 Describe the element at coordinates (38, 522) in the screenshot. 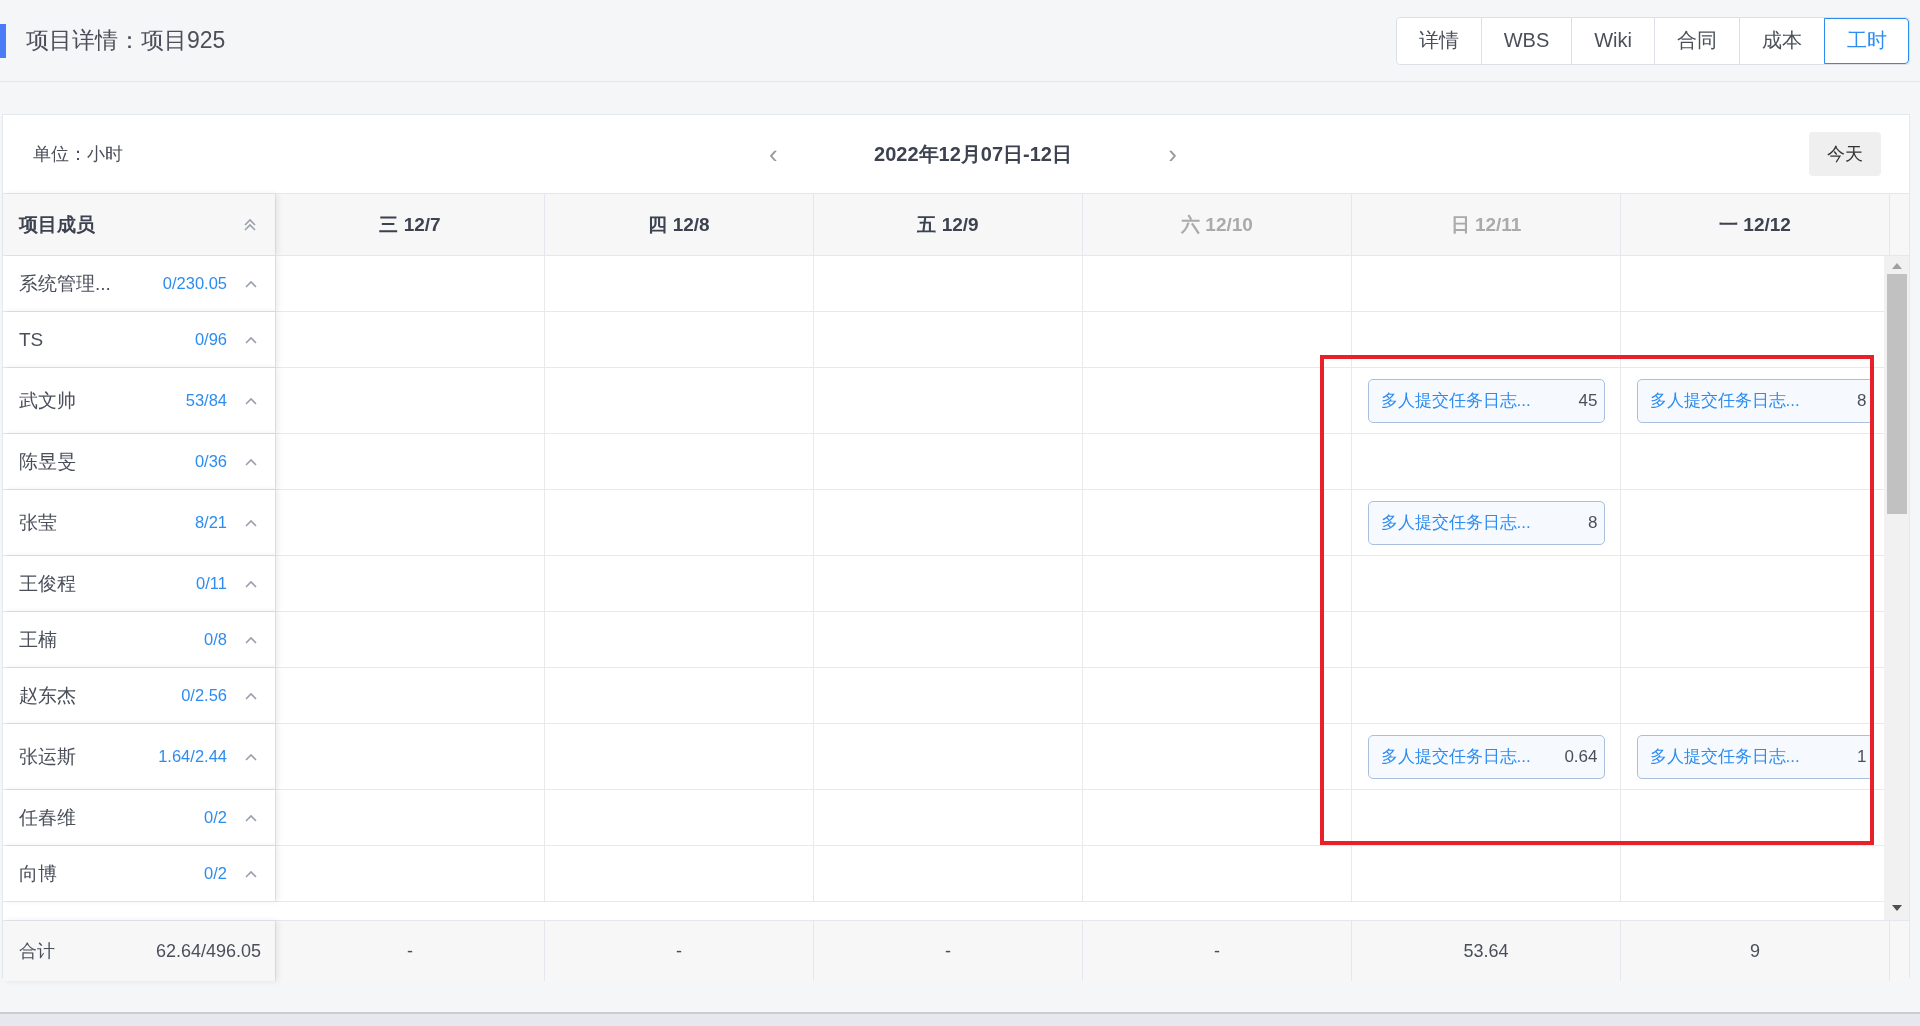

I see `member-name: 张莹` at that location.